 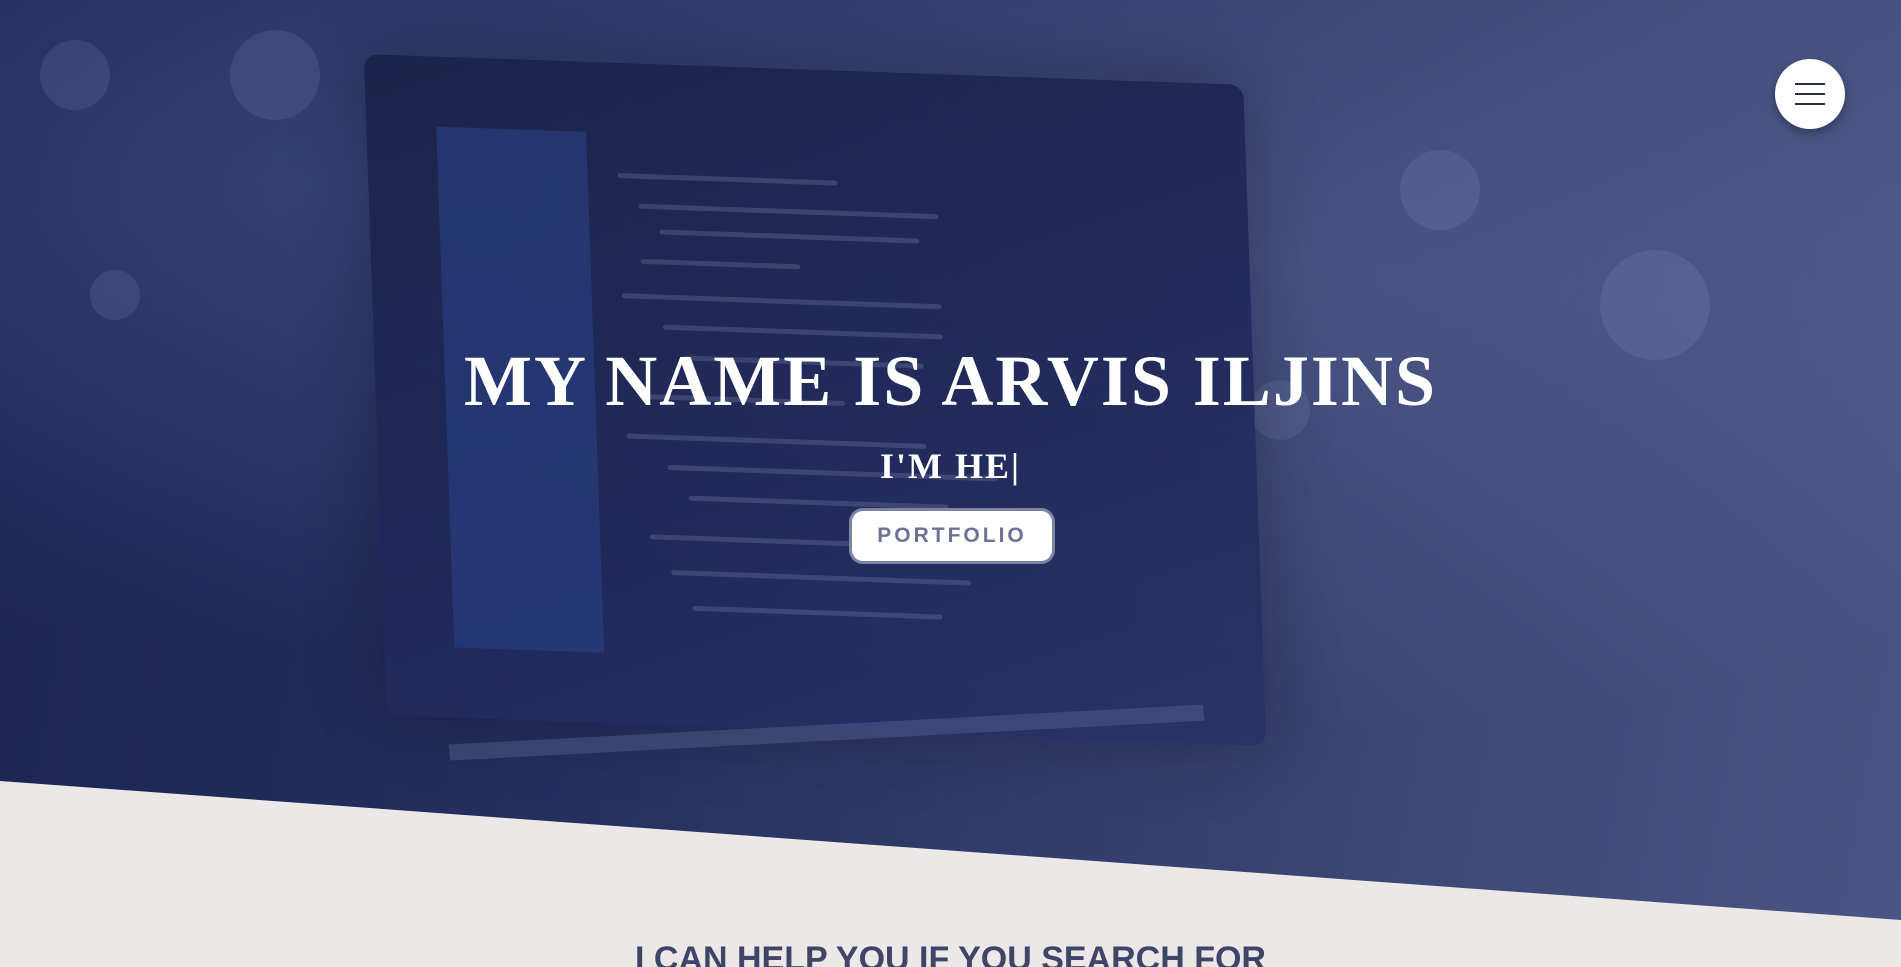 I want to click on hero-title: MY NAME IS ARVIS ILJINS, so click(x=950, y=381).